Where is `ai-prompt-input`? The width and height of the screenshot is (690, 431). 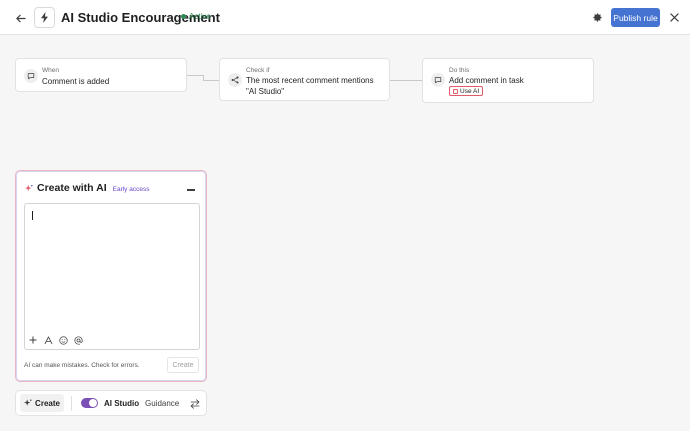
ai-prompt-input is located at coordinates (112, 276).